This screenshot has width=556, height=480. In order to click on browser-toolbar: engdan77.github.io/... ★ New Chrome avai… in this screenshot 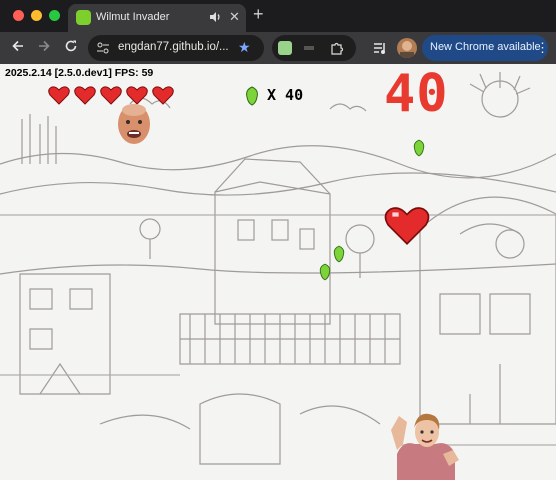, I will do `click(278, 48)`.